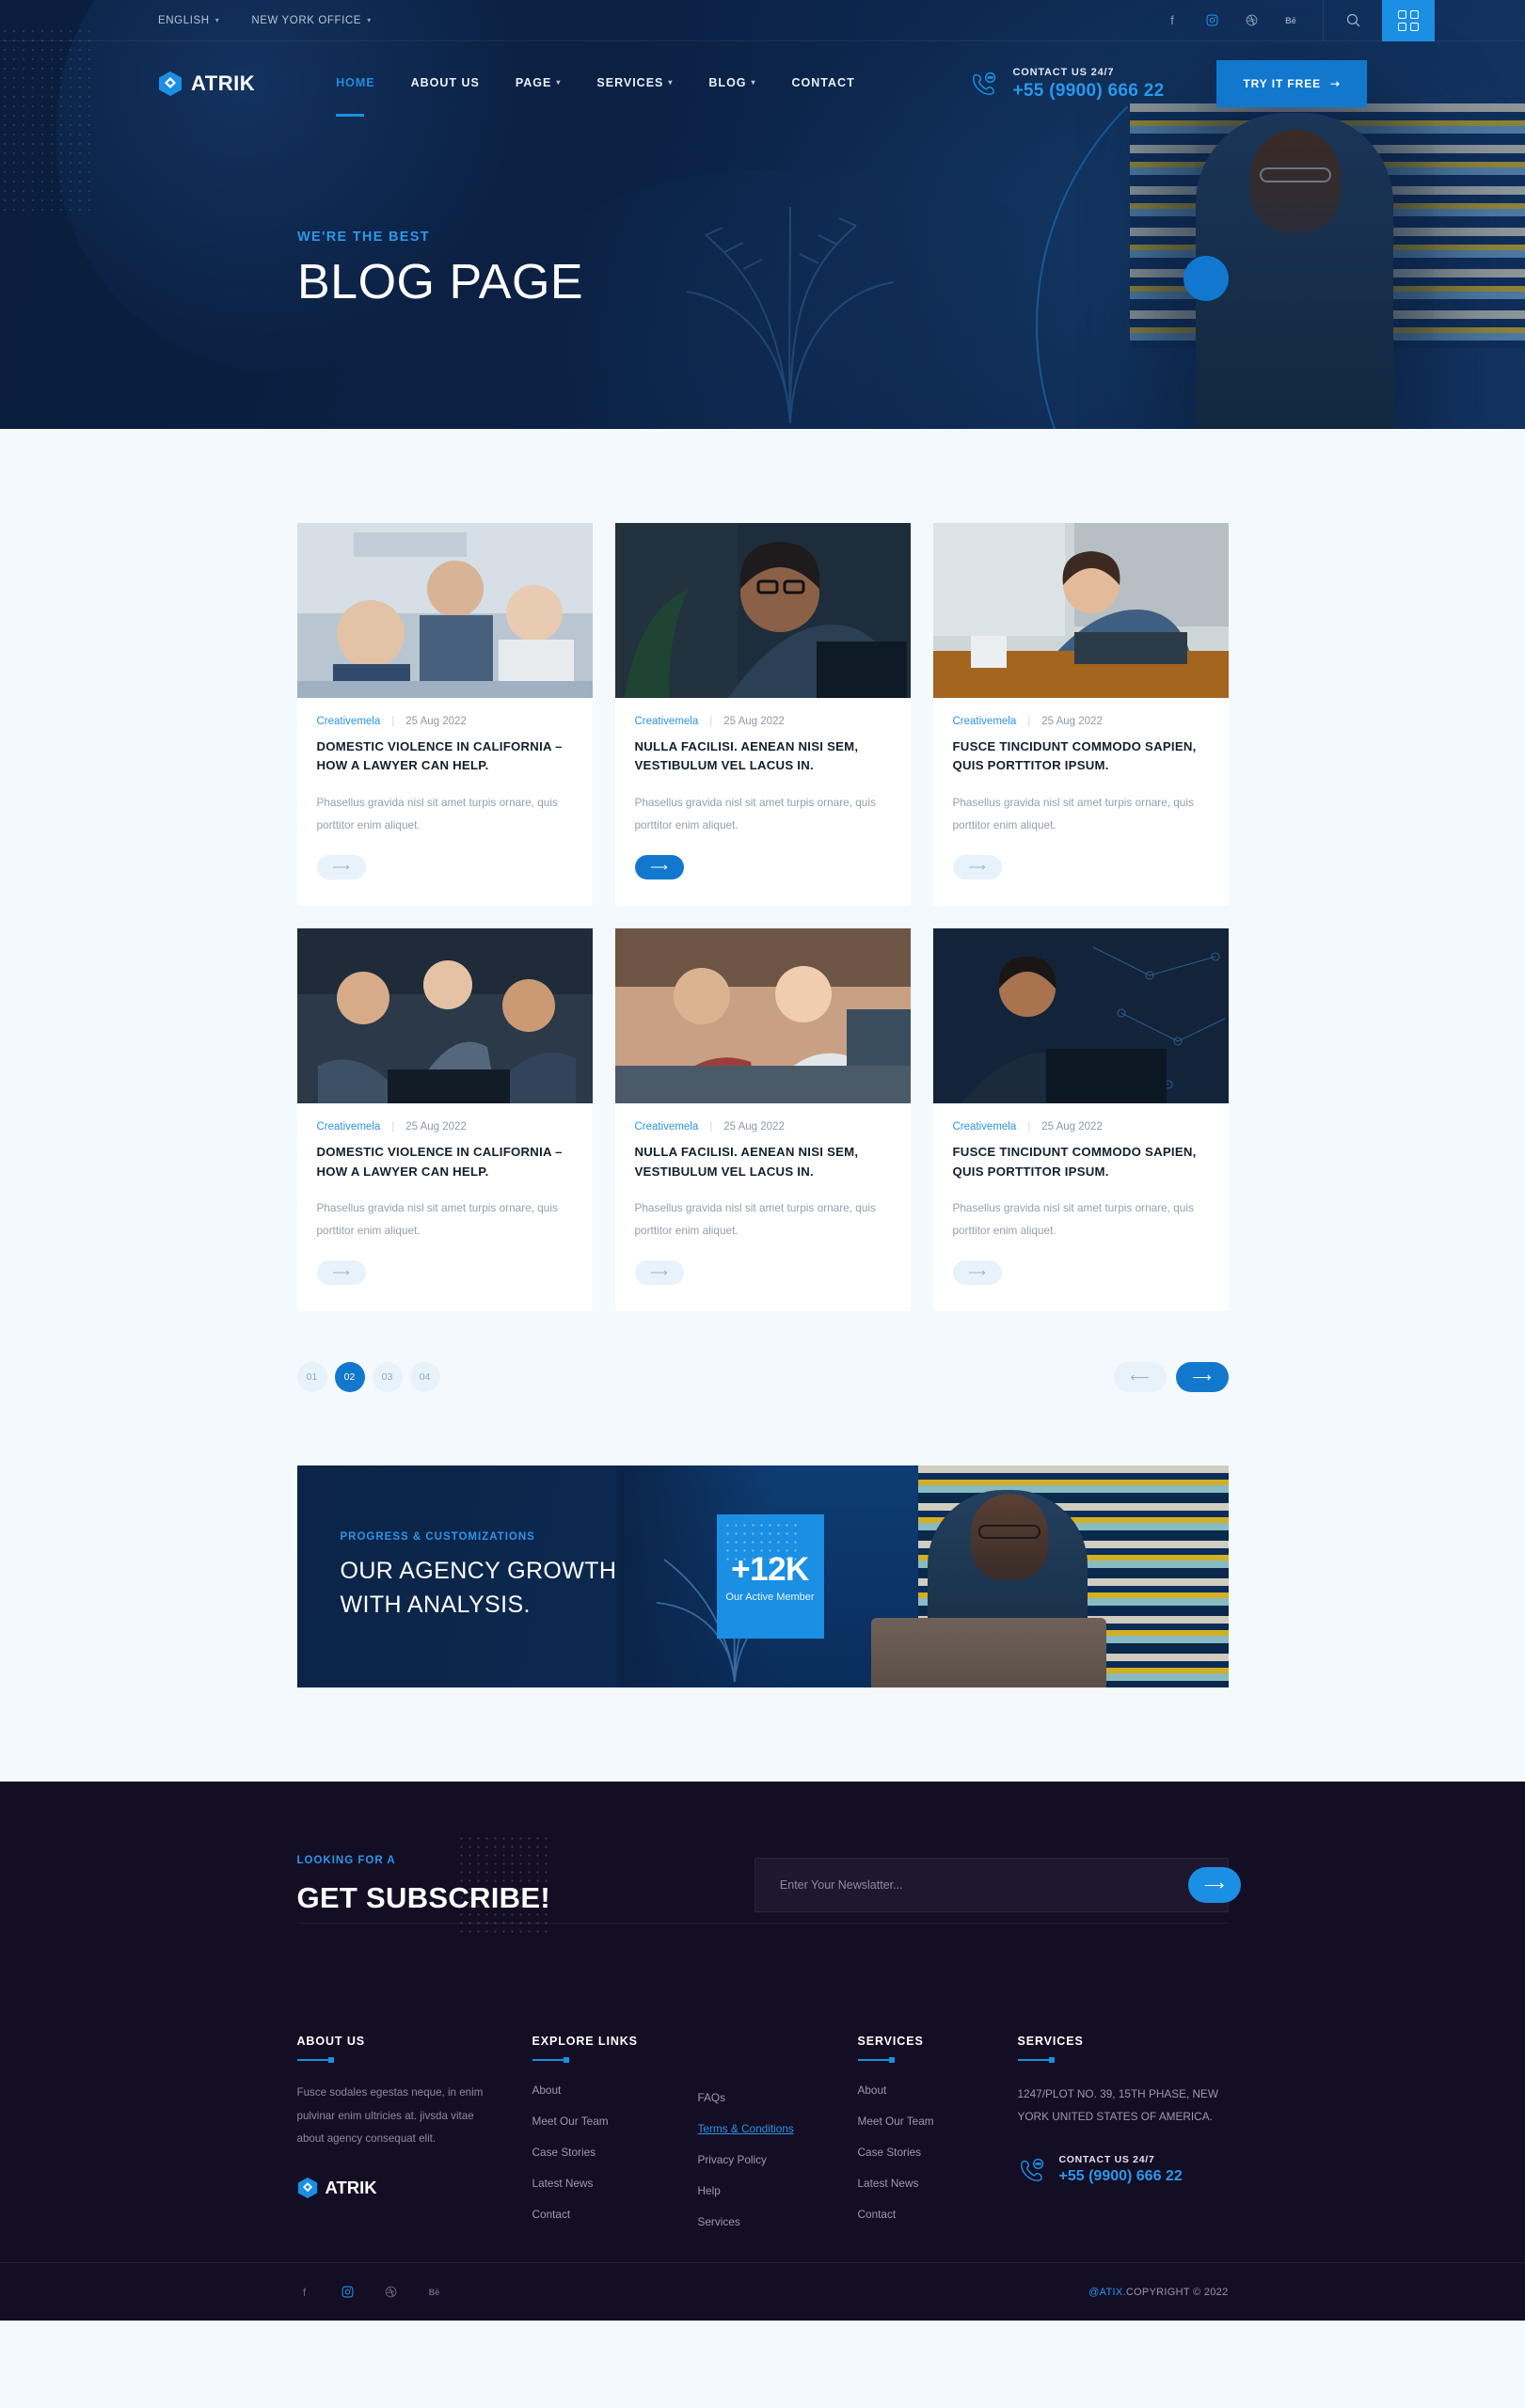  Describe the element at coordinates (414, 2188) in the screenshot. I see `footer-brand-logo: ATRIK` at that location.